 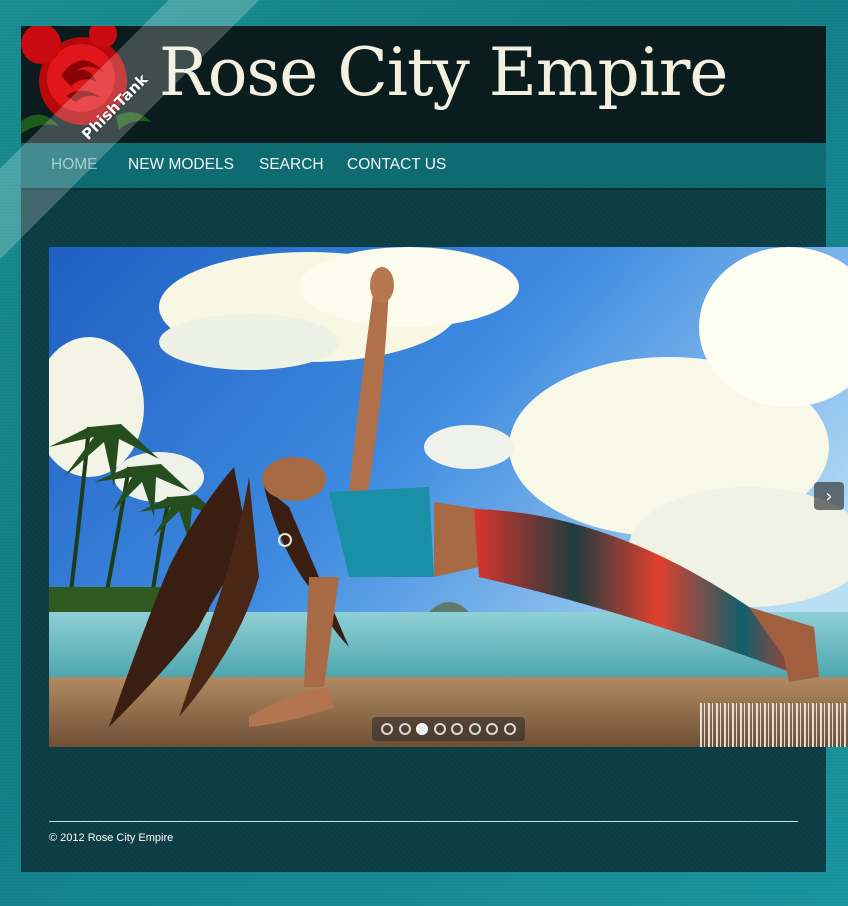 What do you see at coordinates (396, 165) in the screenshot?
I see `nav-item-contact-us: CONTACT US` at bounding box center [396, 165].